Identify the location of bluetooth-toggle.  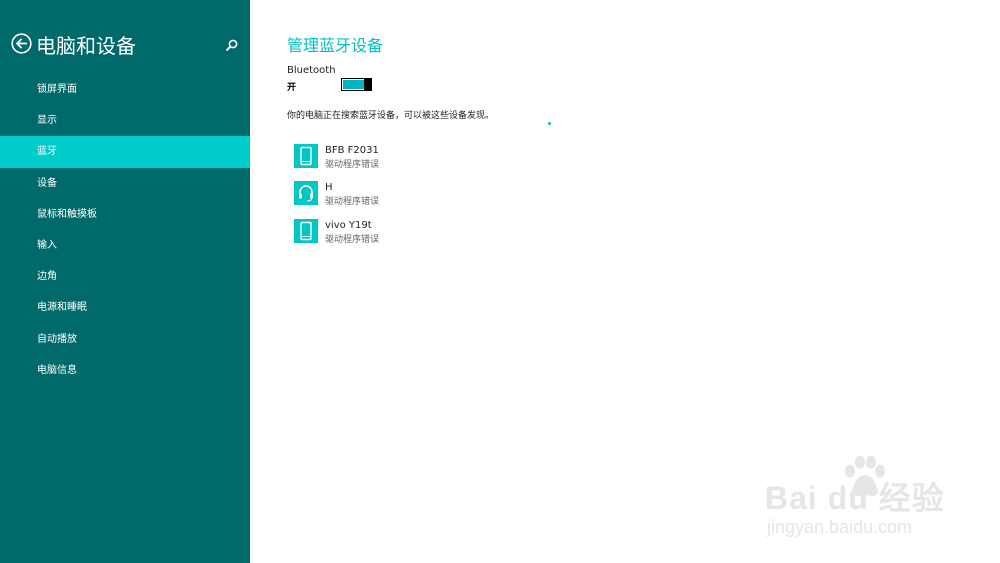
(356, 84).